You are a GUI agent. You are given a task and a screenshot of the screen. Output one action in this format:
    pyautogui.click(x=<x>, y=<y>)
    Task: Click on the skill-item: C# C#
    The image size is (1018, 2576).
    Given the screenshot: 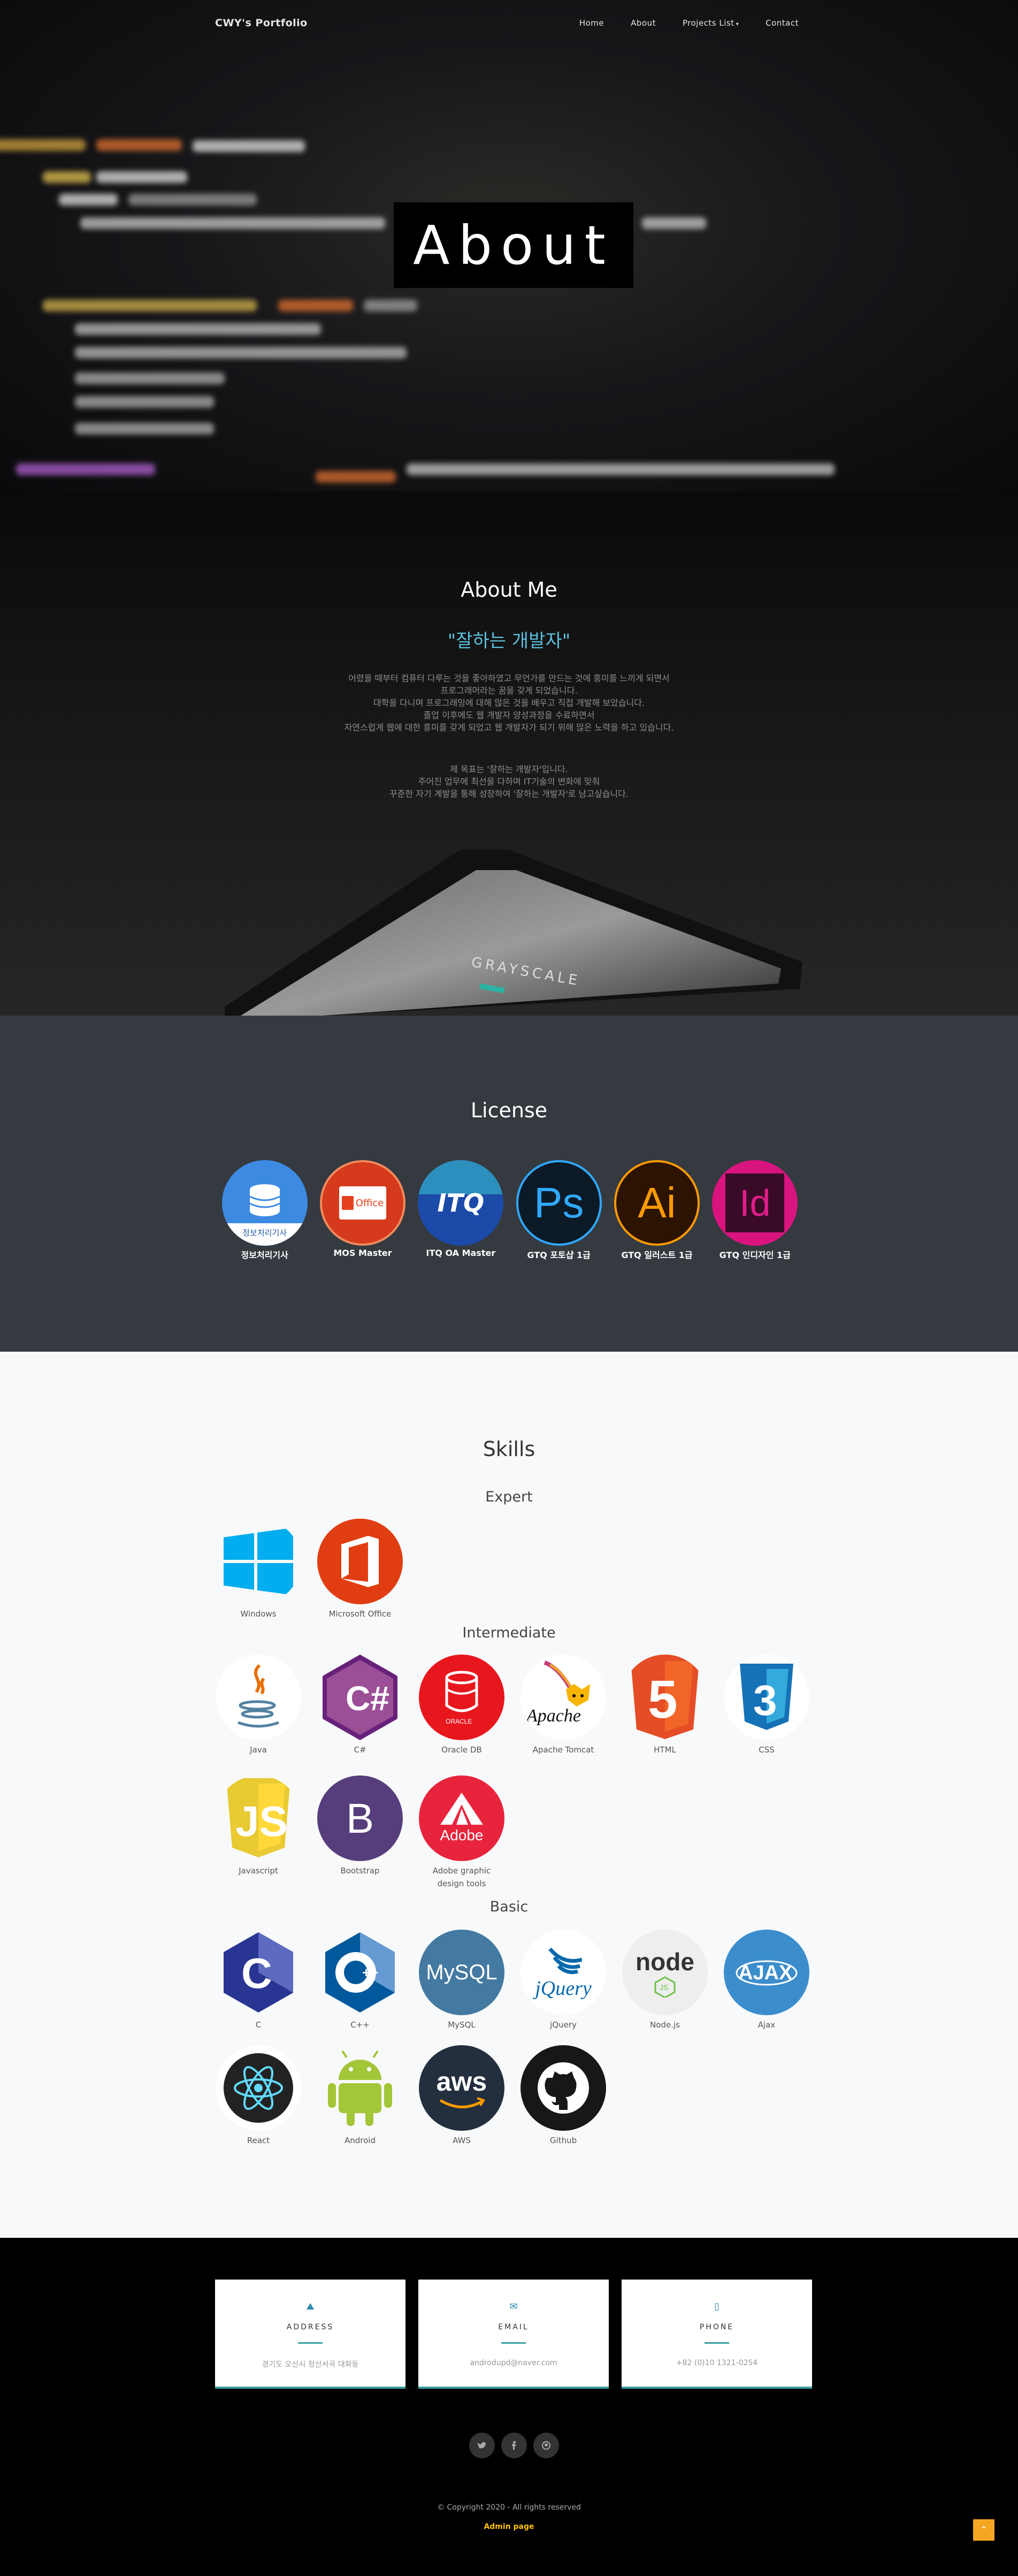 What is the action you would take?
    pyautogui.click(x=360, y=1705)
    